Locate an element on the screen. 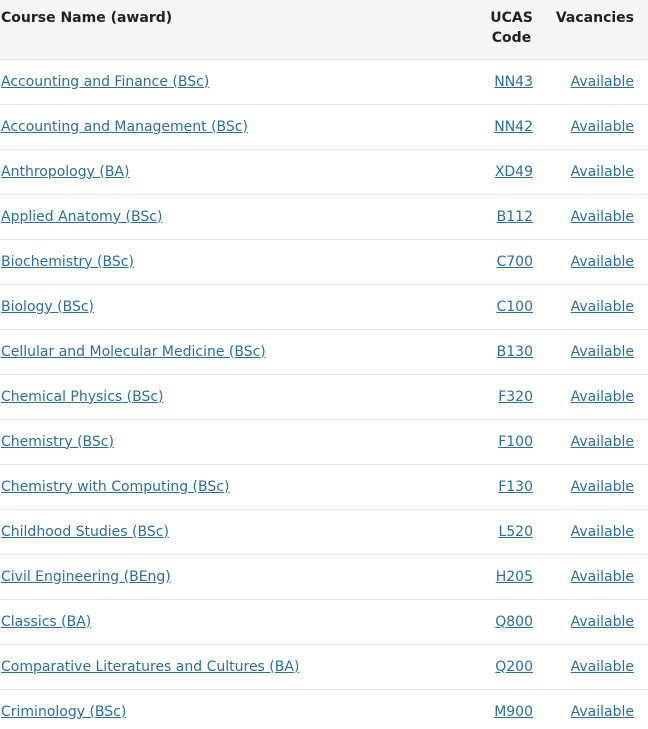 The height and width of the screenshot is (729, 648). course-name-link: Criminology (BSc) is located at coordinates (63, 712).